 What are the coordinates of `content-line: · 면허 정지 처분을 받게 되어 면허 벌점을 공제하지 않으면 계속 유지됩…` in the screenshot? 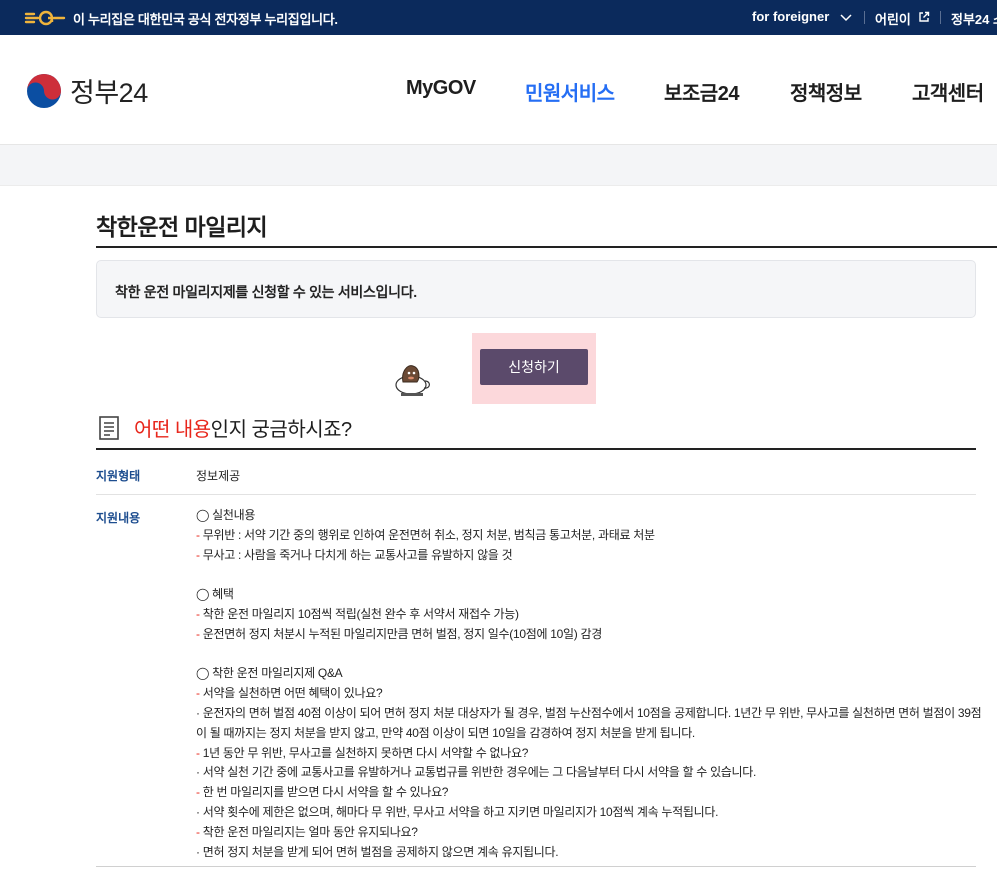 It's located at (377, 851).